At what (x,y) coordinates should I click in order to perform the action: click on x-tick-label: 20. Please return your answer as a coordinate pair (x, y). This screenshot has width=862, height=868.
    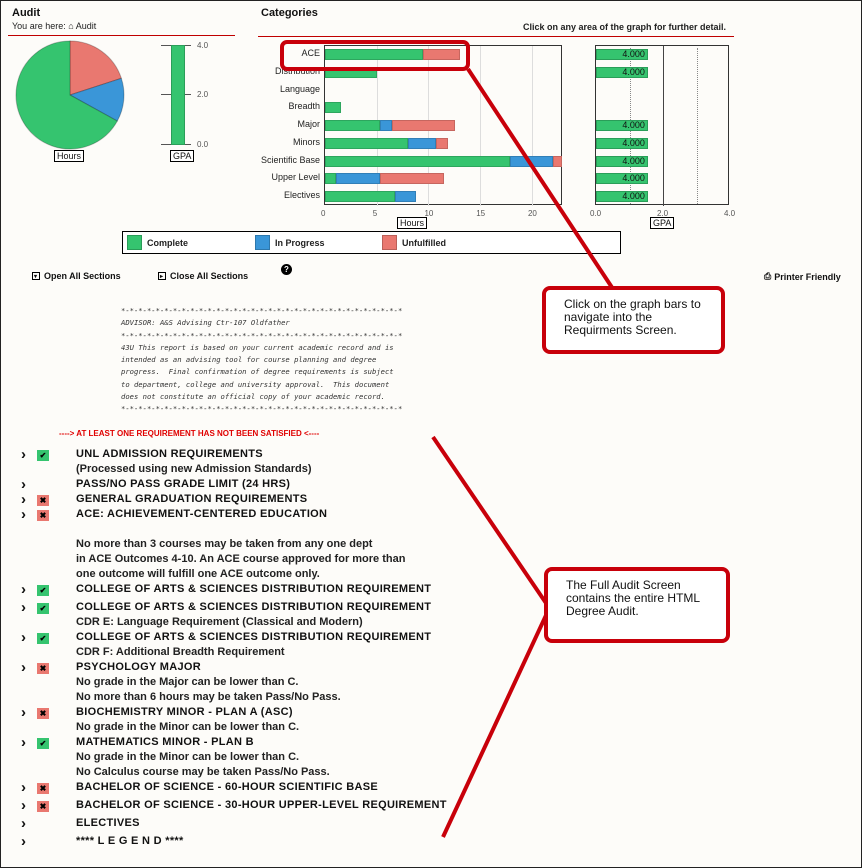
    Looking at the image, I should click on (532, 213).